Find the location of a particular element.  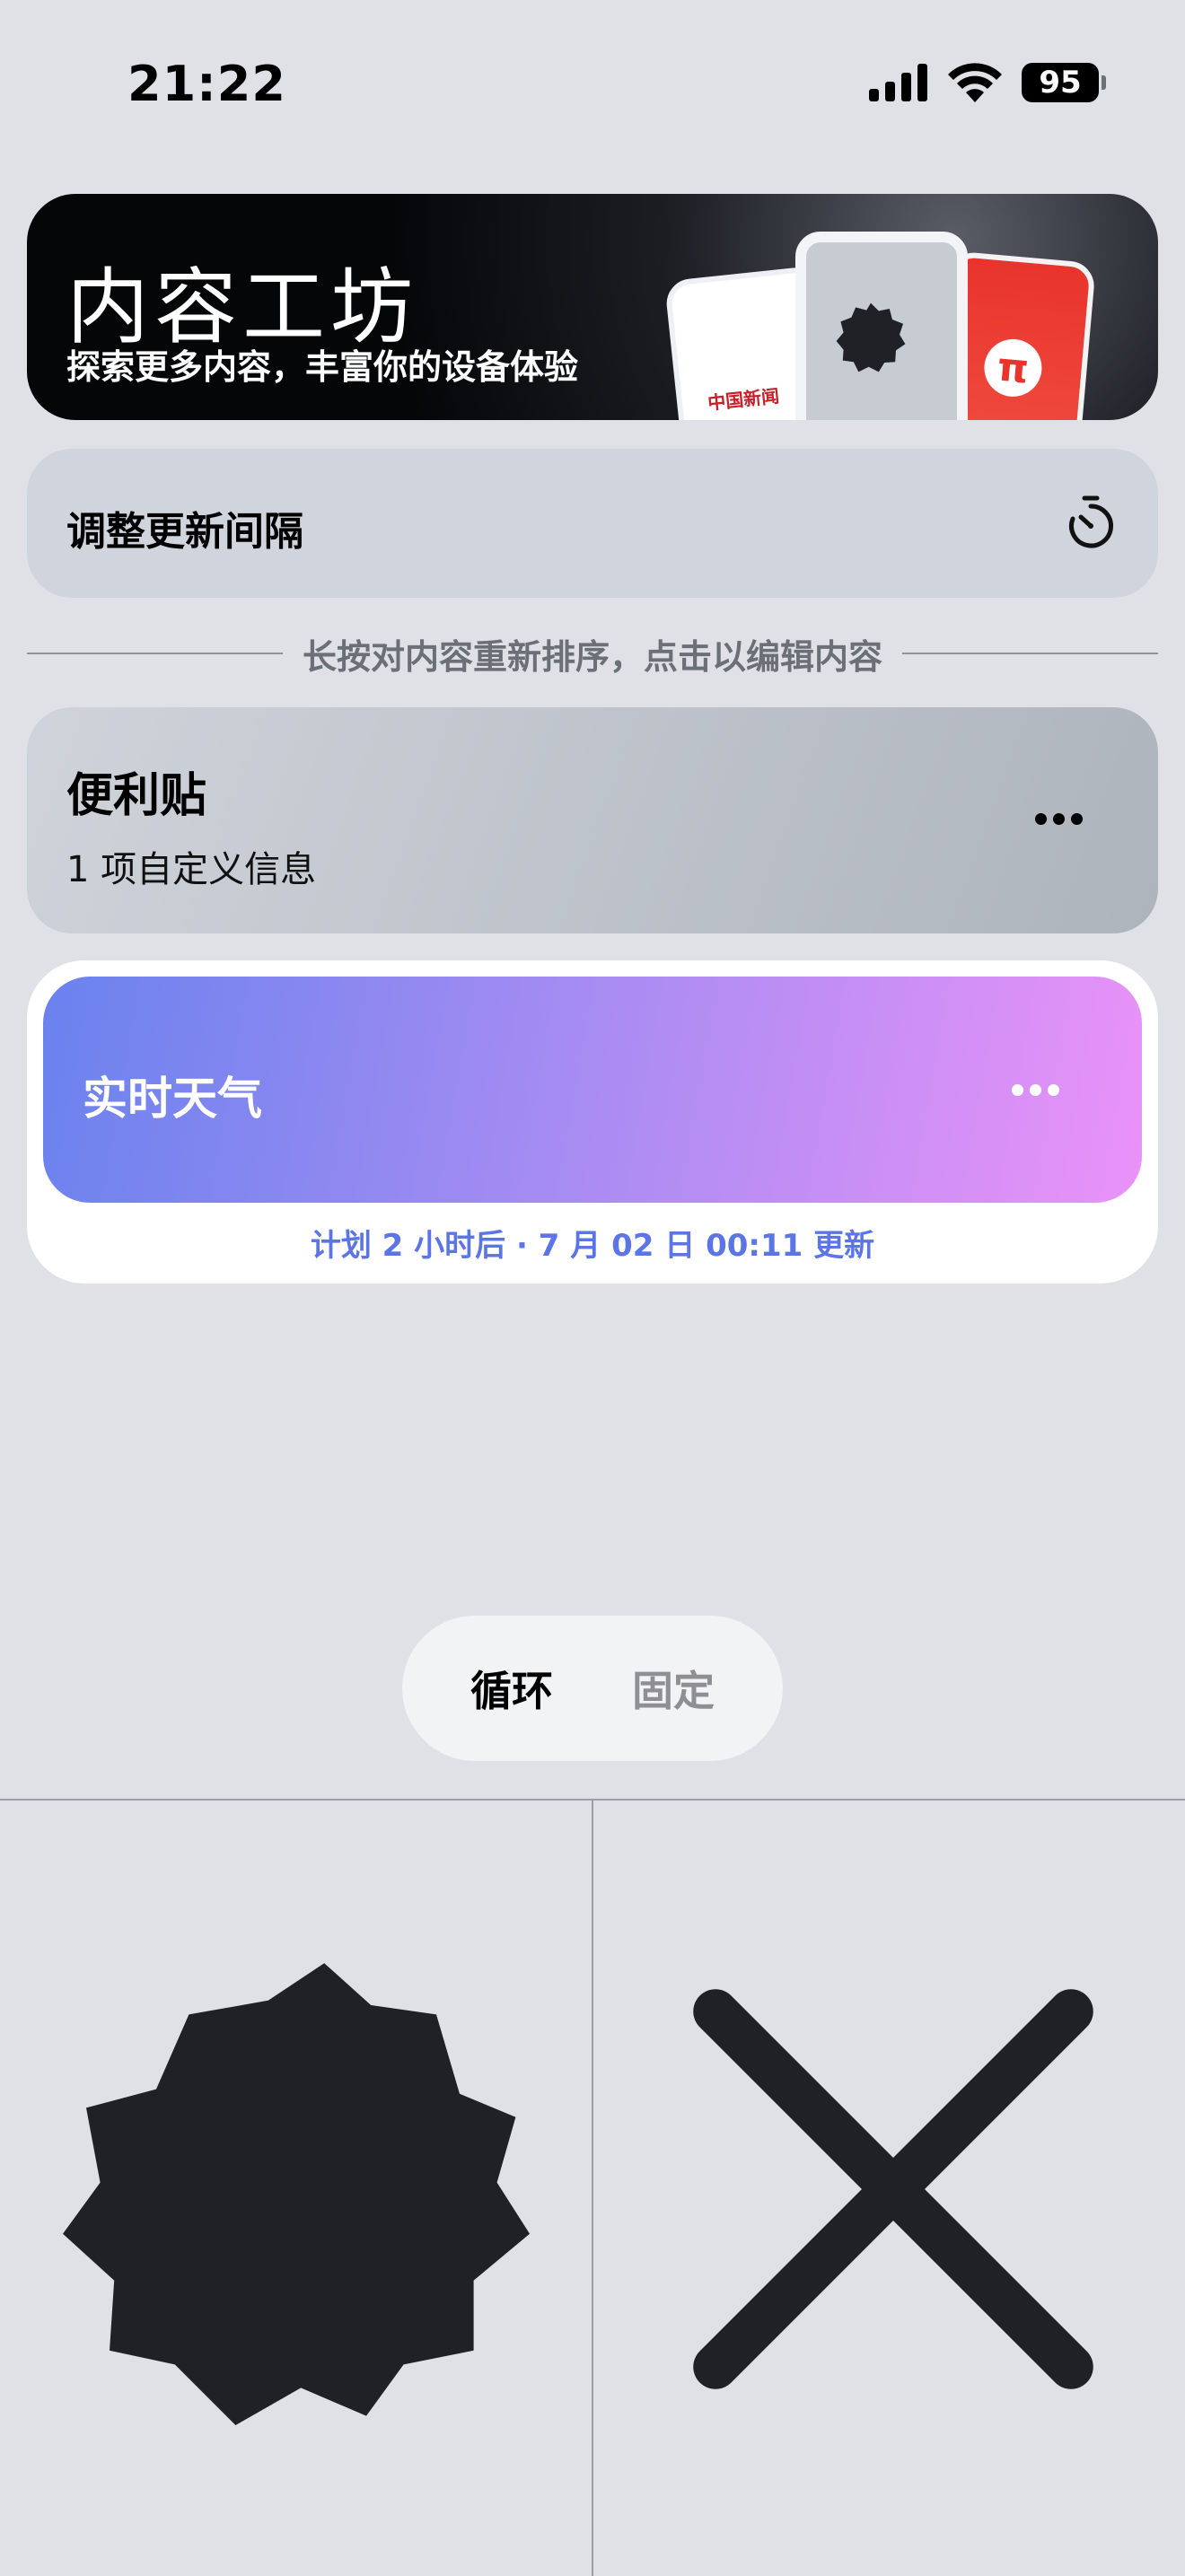

hero-subtitle: 探索更多内容，丰富你的设备体验 is located at coordinates (322, 367).